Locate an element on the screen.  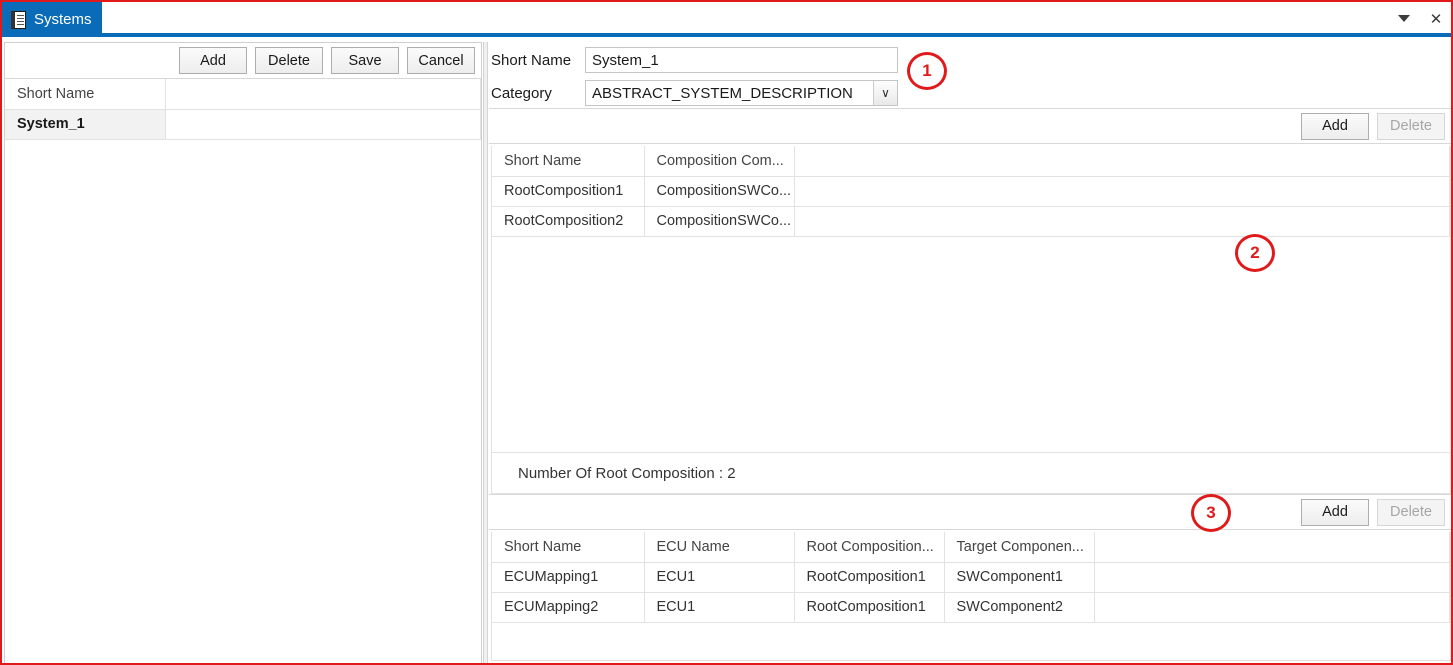
minimize-button is located at coordinates (1404, 19).